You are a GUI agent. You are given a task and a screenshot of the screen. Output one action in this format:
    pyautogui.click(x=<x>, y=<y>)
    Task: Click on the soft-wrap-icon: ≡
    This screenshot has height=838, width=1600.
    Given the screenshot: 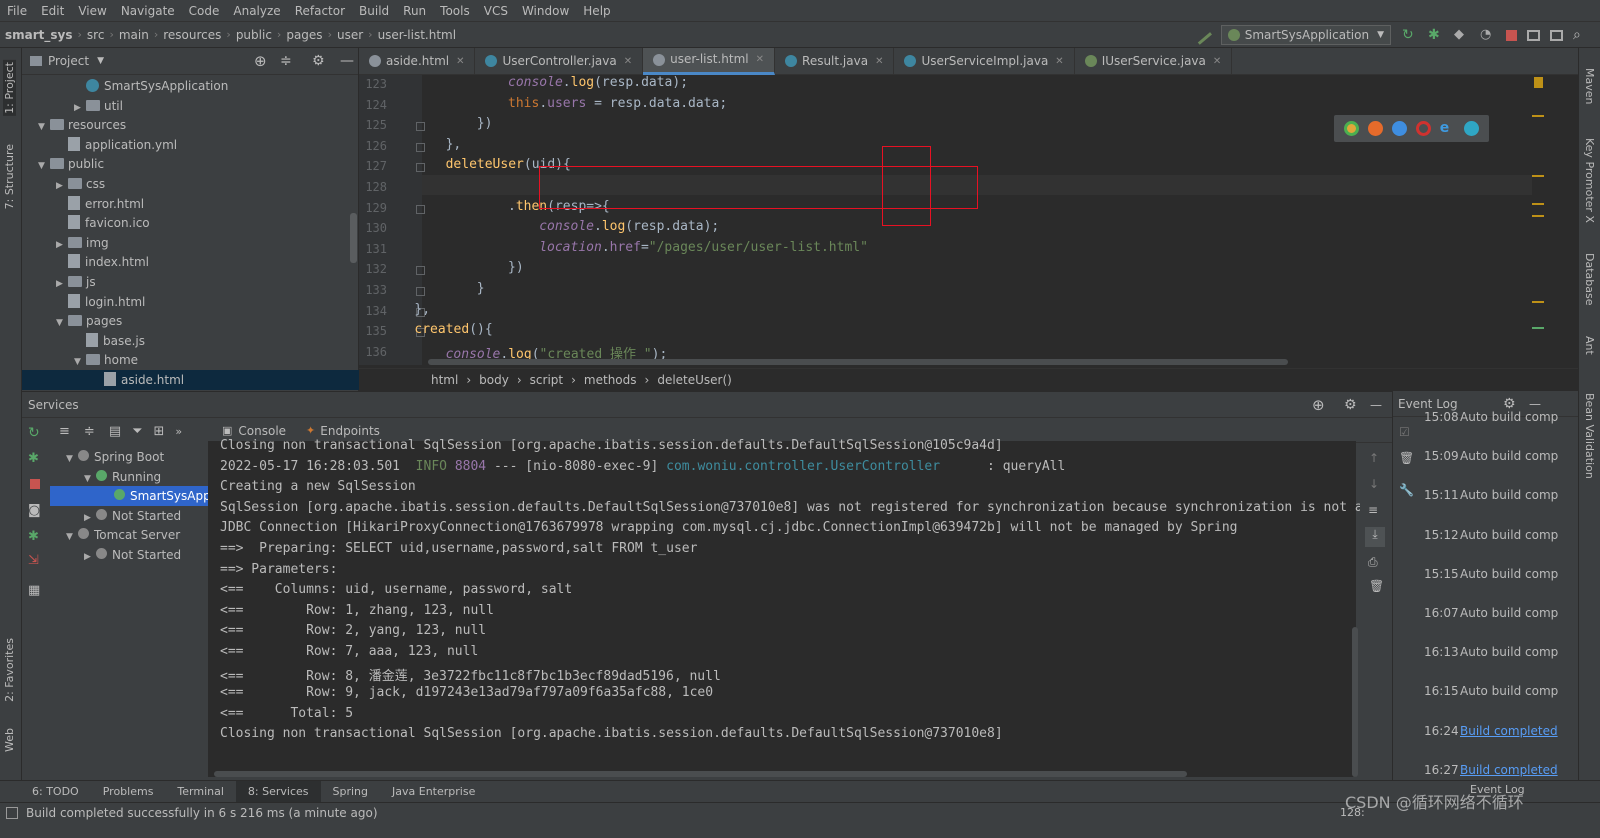 What is the action you would take?
    pyautogui.click(x=1376, y=511)
    